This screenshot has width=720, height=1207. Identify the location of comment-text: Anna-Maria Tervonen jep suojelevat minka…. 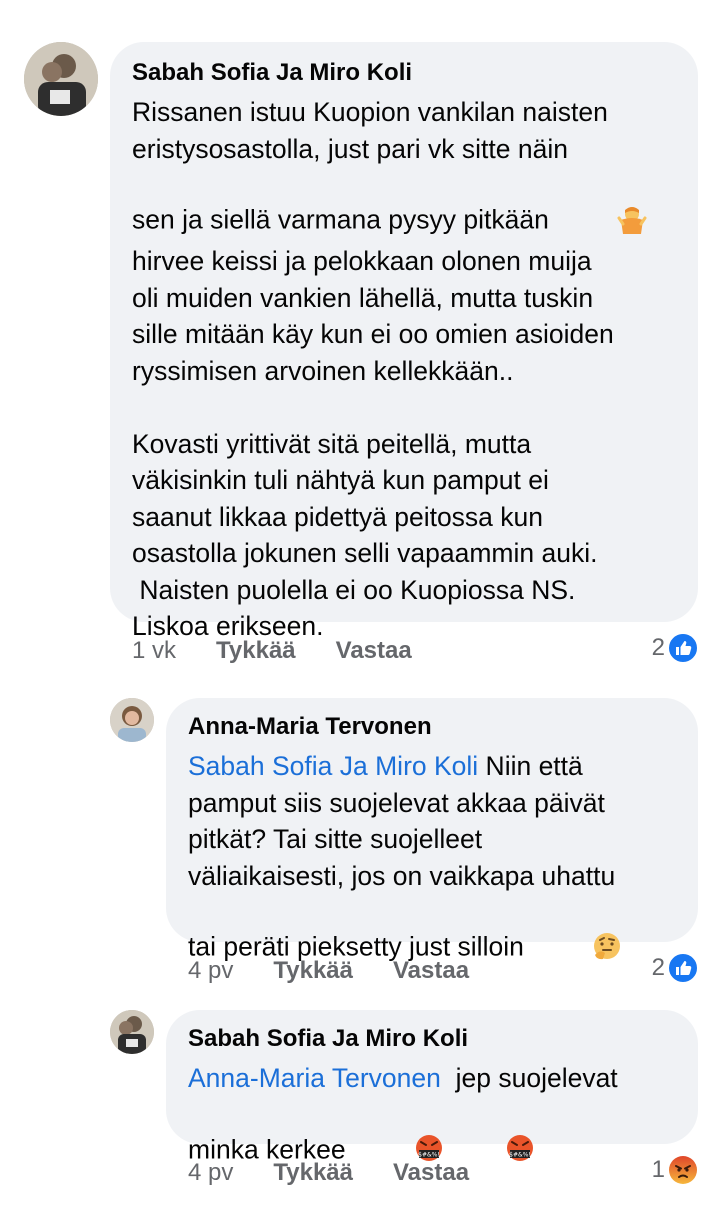
(432, 1116).